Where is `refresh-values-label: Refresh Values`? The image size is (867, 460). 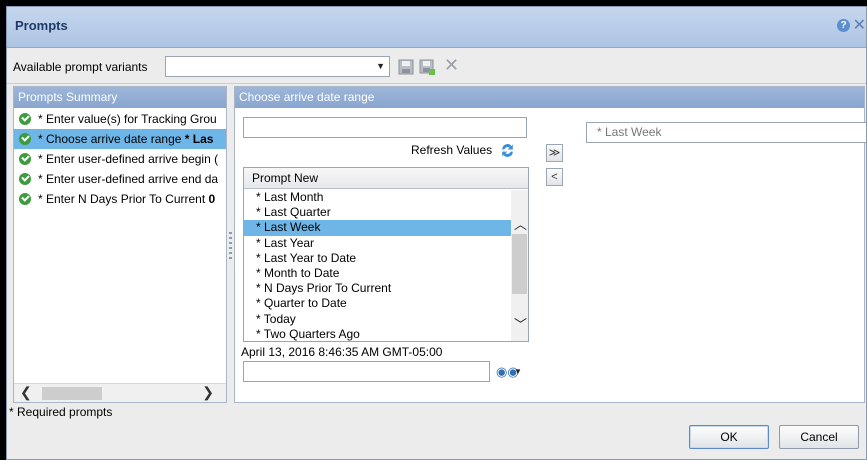
refresh-values-label: Refresh Values is located at coordinates (452, 150).